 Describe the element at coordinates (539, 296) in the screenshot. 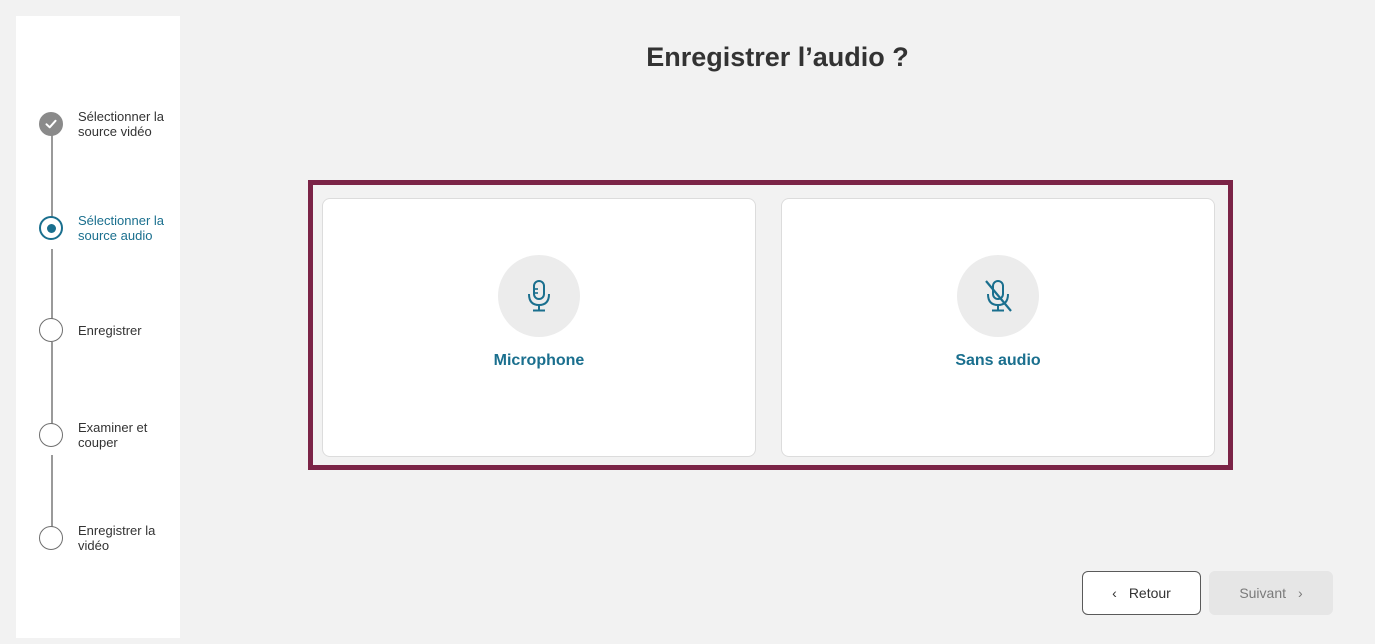

I see `microphone-icon` at that location.